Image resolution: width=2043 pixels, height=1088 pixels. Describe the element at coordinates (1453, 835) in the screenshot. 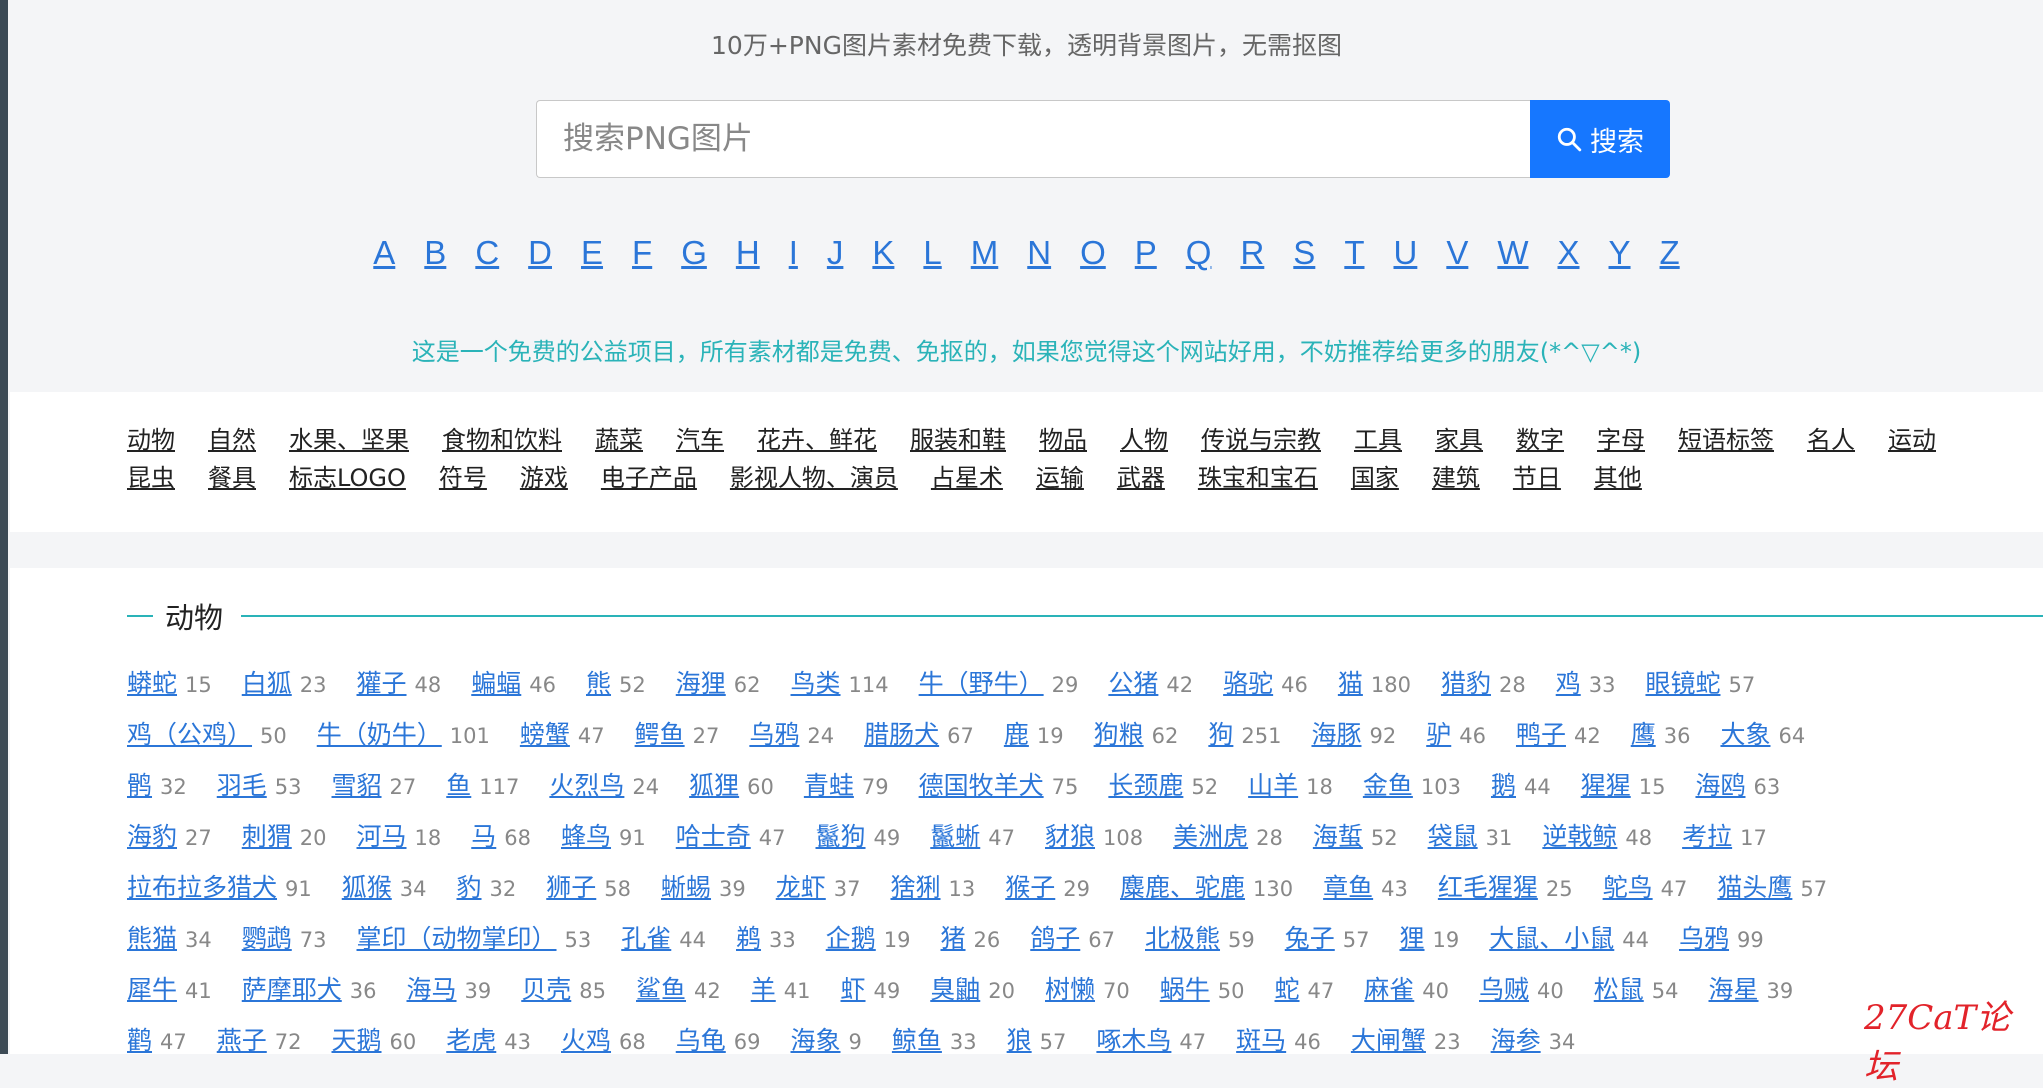

I see `tag-link: 袋鼠` at that location.